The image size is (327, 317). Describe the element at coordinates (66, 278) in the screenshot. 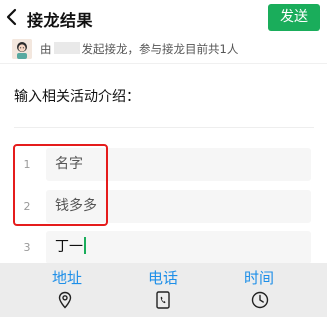

I see `address-label: 地址` at that location.